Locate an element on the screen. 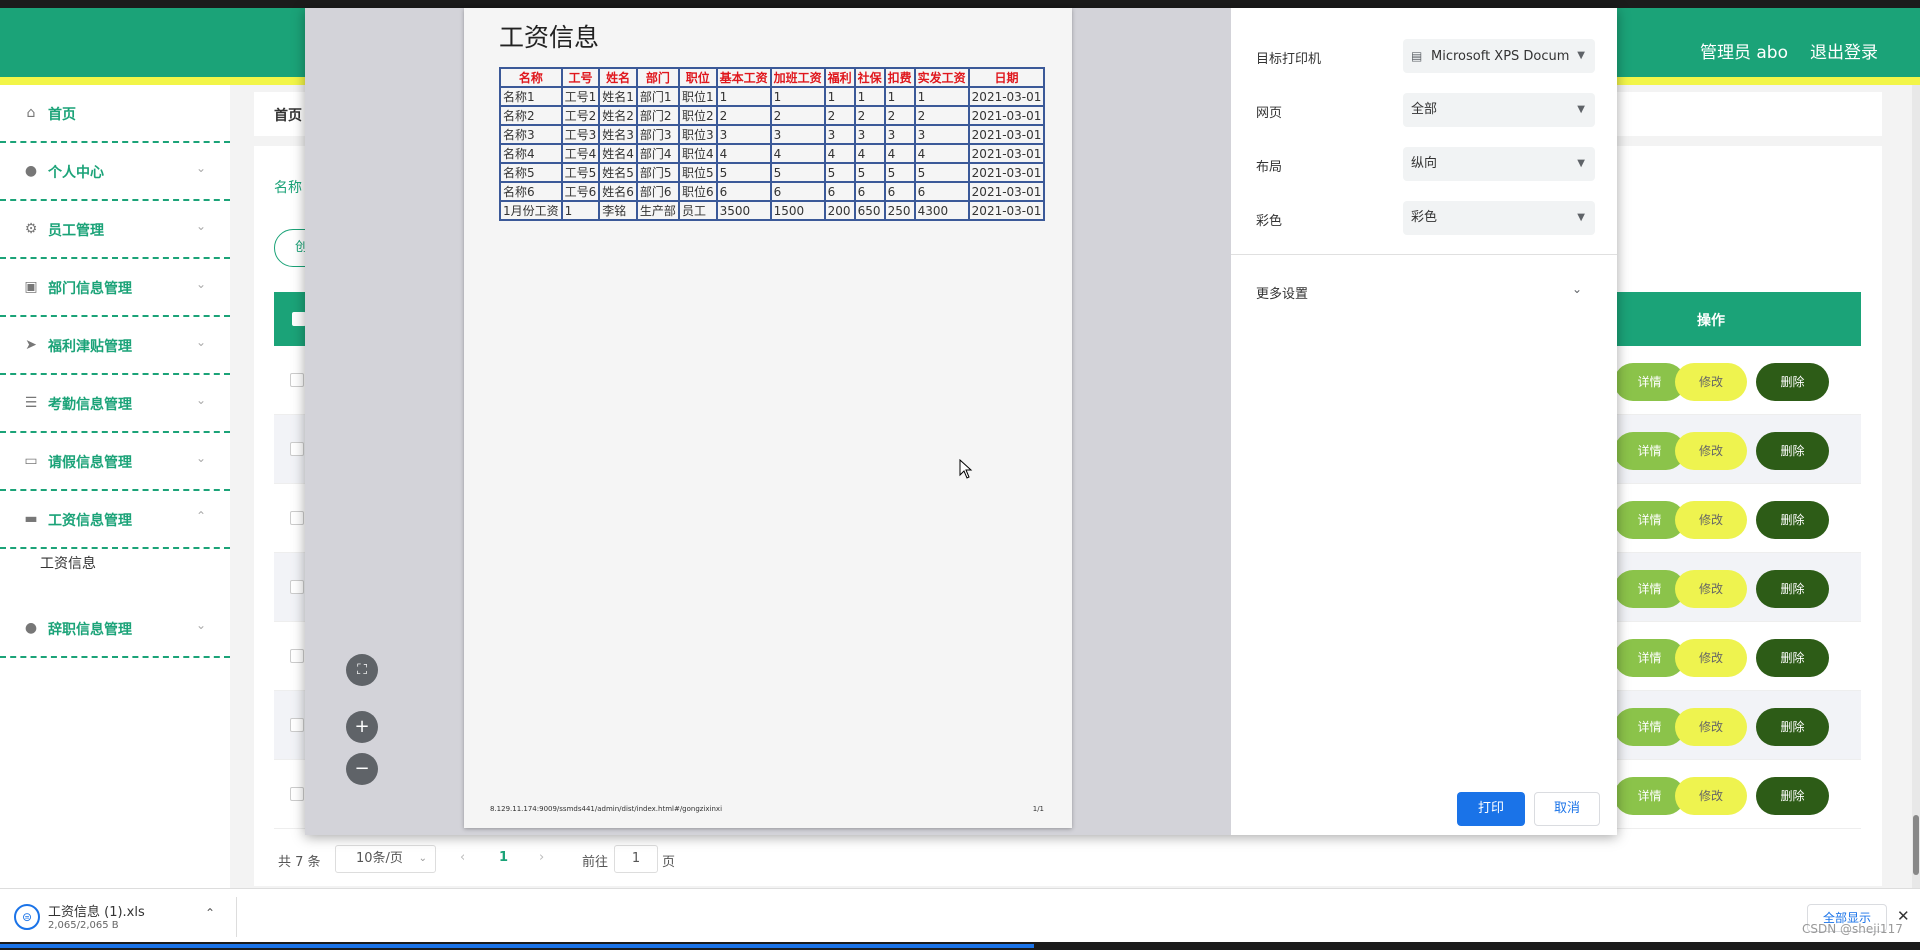 The width and height of the screenshot is (1920, 950). pages-select: 全部 ▼ is located at coordinates (1499, 110).